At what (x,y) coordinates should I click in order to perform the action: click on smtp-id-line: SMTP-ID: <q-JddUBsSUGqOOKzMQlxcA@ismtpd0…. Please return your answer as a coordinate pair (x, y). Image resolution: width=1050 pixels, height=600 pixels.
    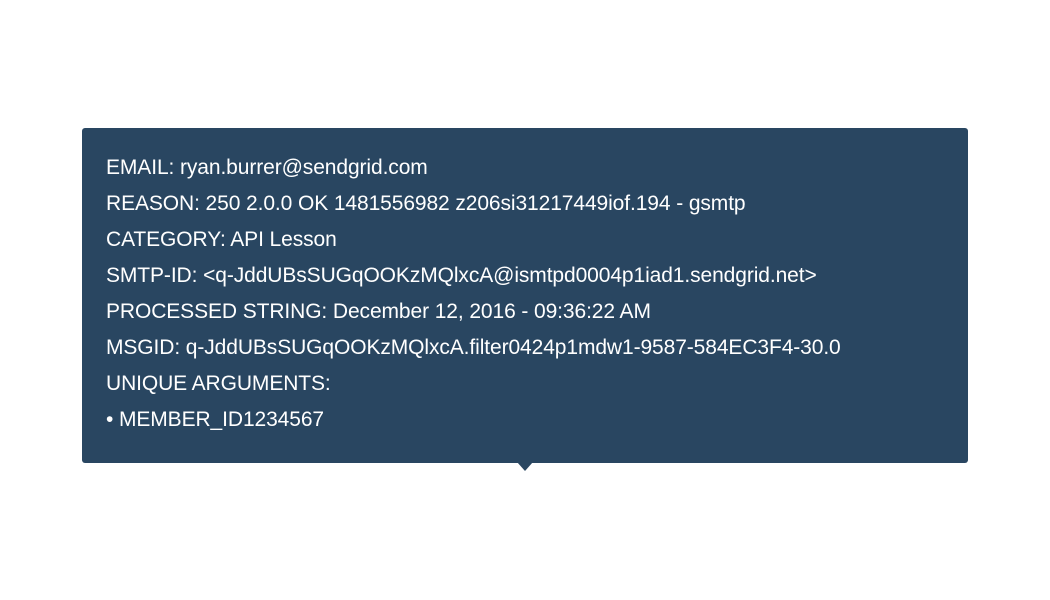
    Looking at the image, I should click on (461, 275).